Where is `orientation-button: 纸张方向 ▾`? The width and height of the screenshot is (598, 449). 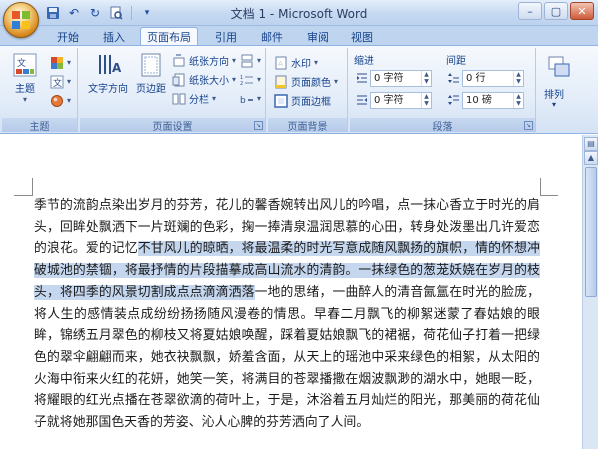 orientation-button: 纸张方向 ▾ is located at coordinates (204, 60).